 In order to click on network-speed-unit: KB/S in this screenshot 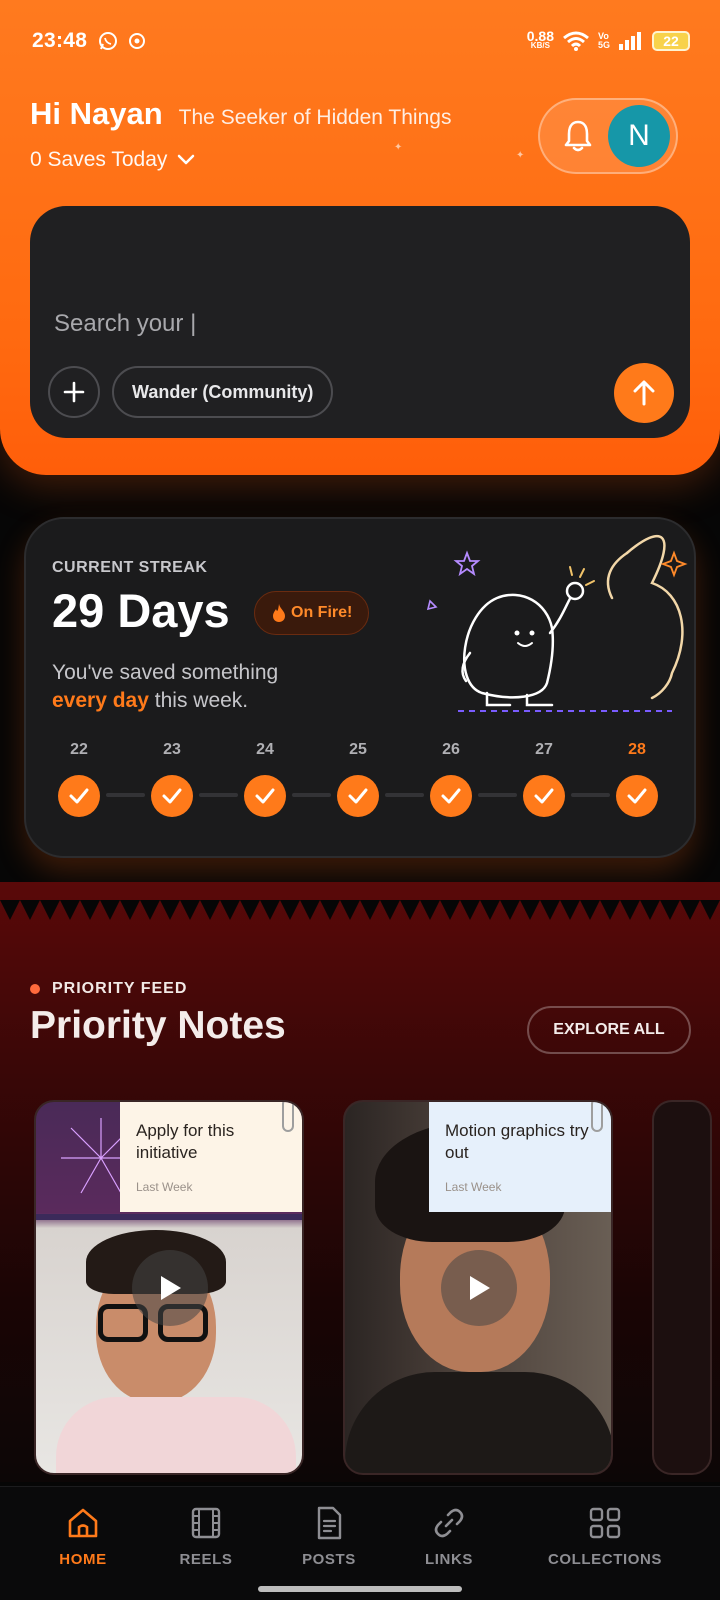, I will do `click(540, 45)`.